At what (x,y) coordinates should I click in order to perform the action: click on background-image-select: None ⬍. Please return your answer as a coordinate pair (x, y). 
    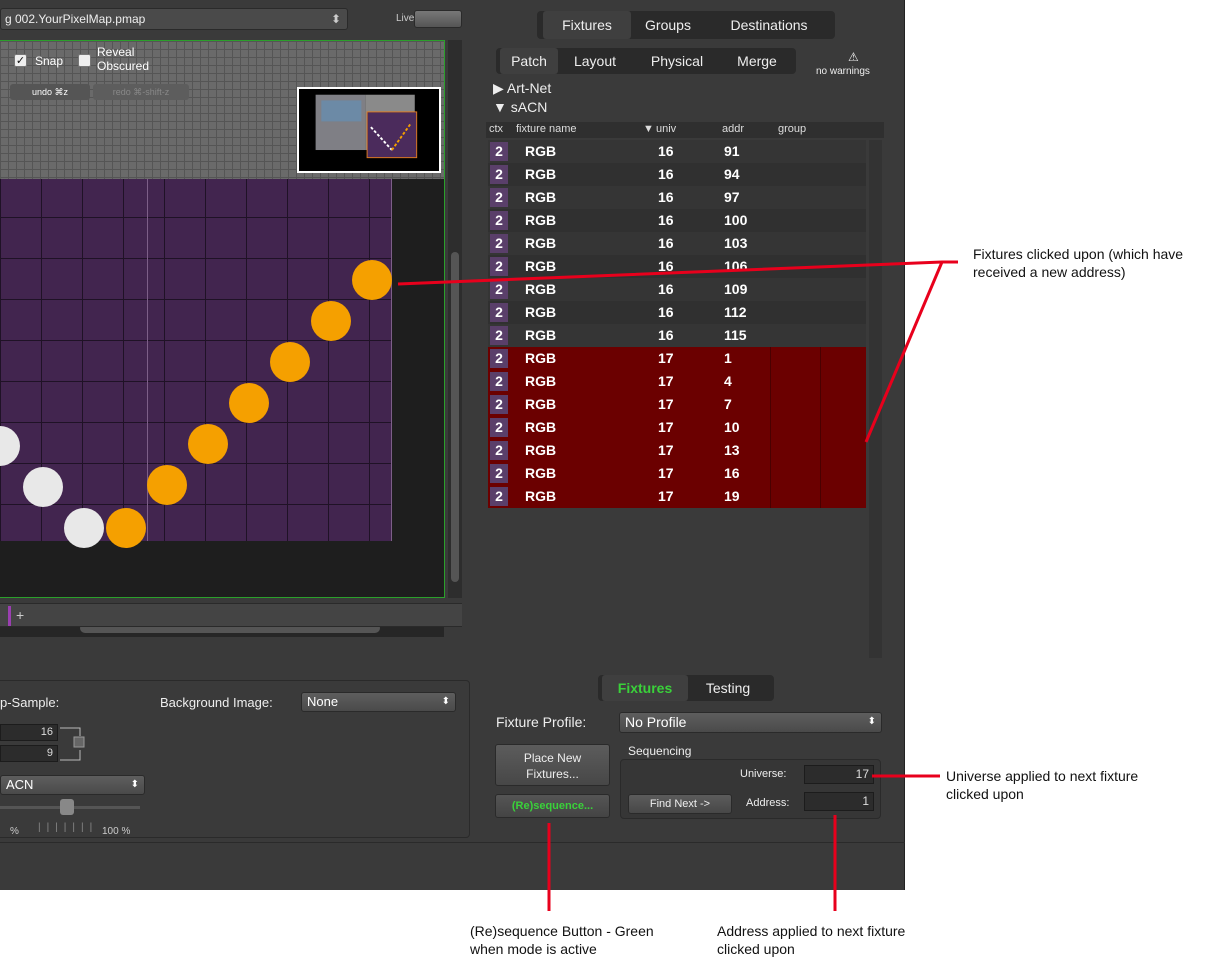
    Looking at the image, I should click on (378, 702).